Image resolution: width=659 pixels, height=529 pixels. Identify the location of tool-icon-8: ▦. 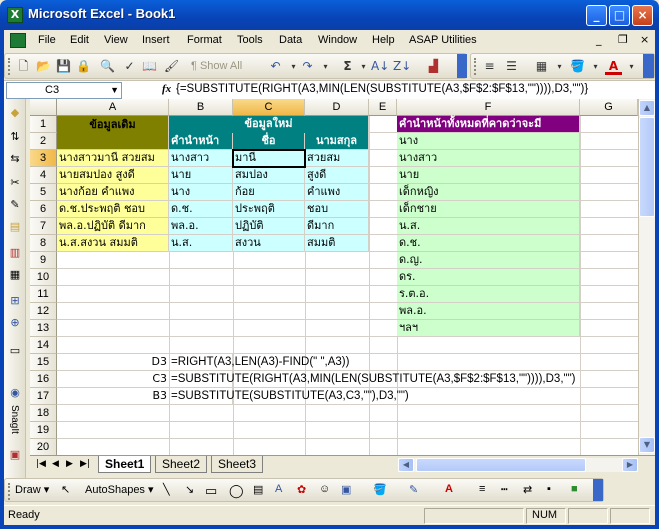
(15, 275).